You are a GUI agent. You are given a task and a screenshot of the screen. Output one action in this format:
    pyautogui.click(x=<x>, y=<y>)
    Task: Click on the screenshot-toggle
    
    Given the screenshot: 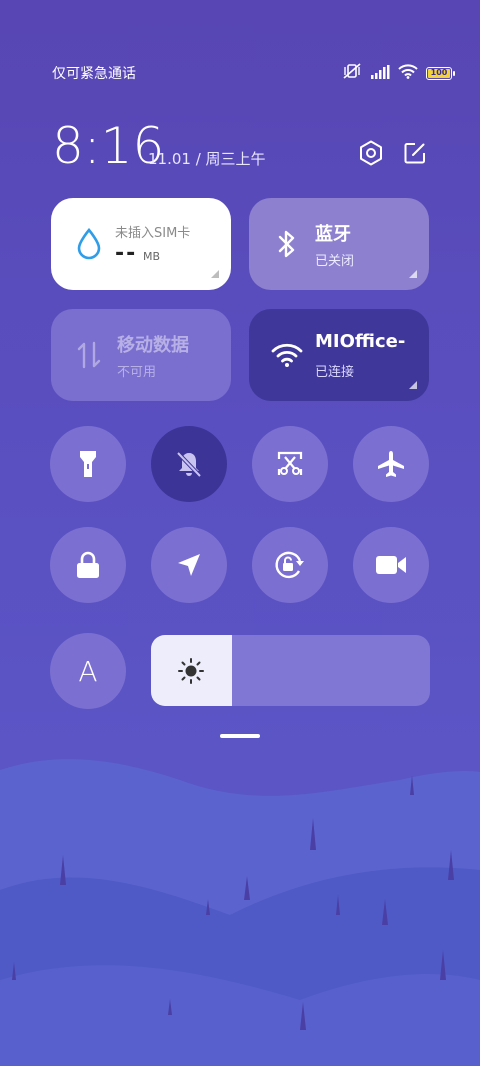 What is the action you would take?
    pyautogui.click(x=290, y=464)
    